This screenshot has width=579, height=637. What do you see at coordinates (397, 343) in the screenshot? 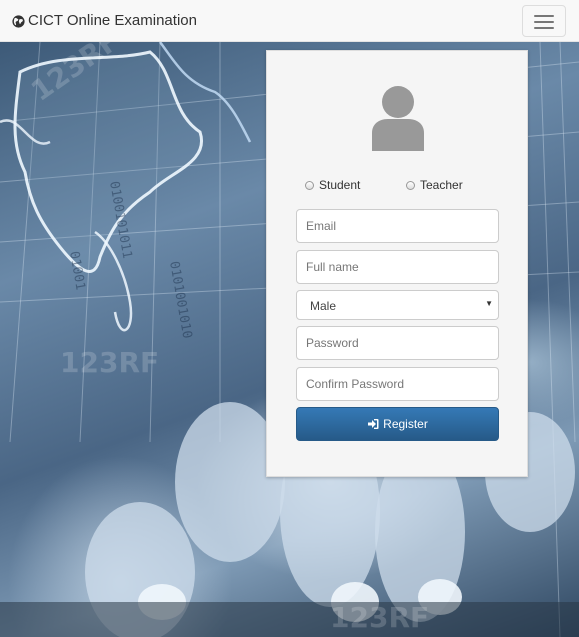
I see `password-field` at bounding box center [397, 343].